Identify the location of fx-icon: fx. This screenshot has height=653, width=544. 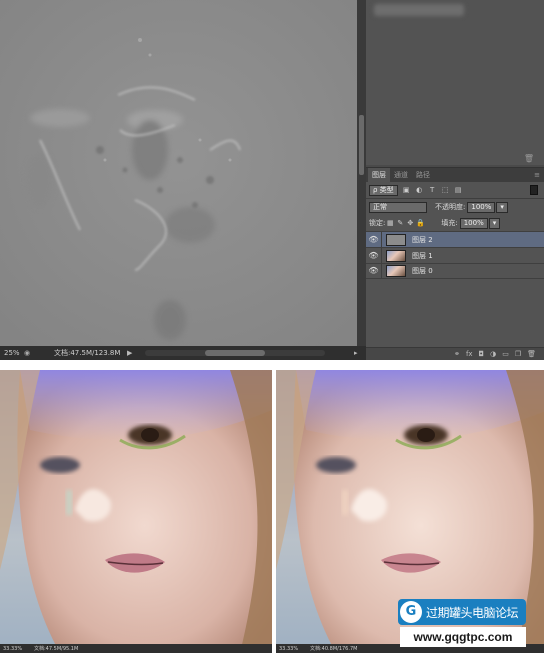
(469, 354).